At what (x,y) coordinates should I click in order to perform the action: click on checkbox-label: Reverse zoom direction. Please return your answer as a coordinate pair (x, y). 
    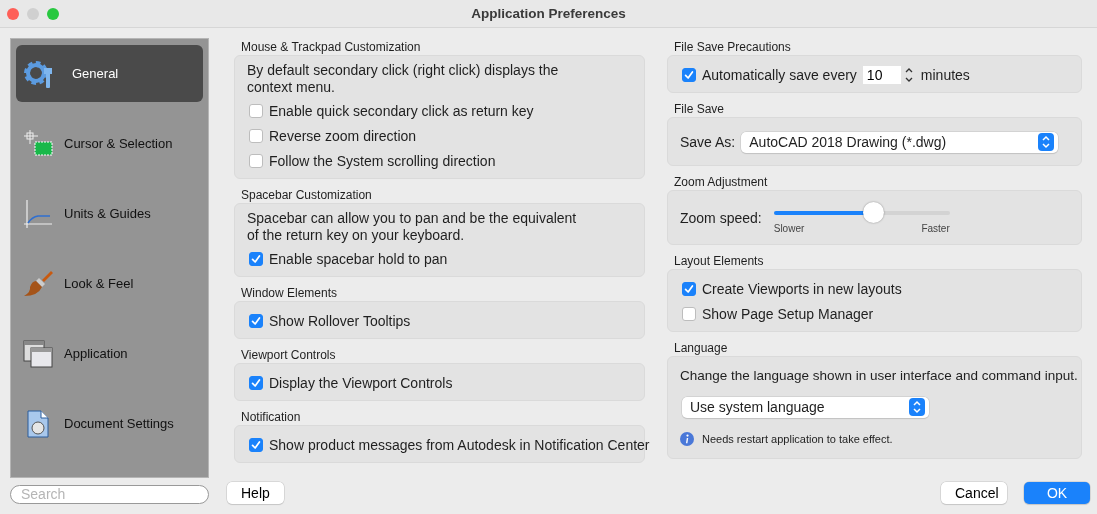
    Looking at the image, I should click on (343, 135).